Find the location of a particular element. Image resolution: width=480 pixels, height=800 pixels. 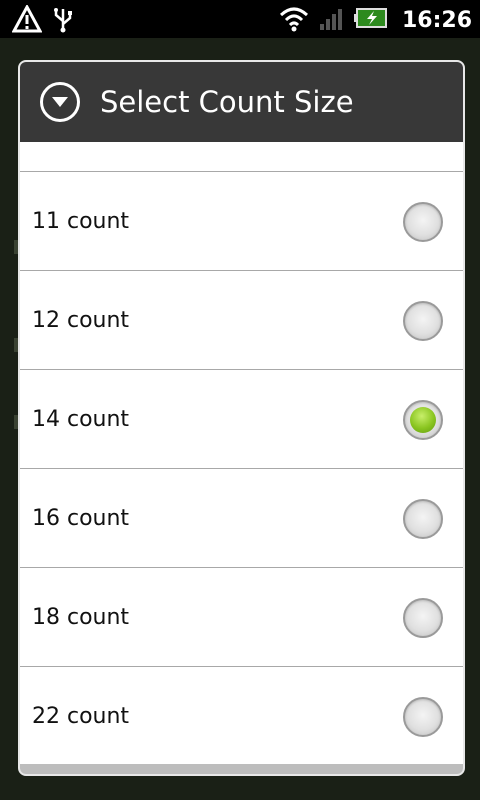

item-label: 14 count is located at coordinates (81, 419).